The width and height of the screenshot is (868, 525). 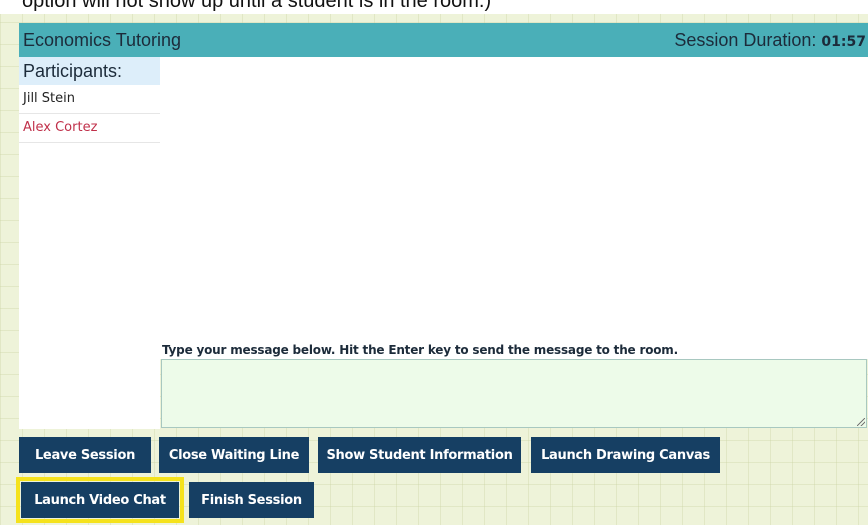 I want to click on participant-item: Jill Stein, so click(x=89, y=99).